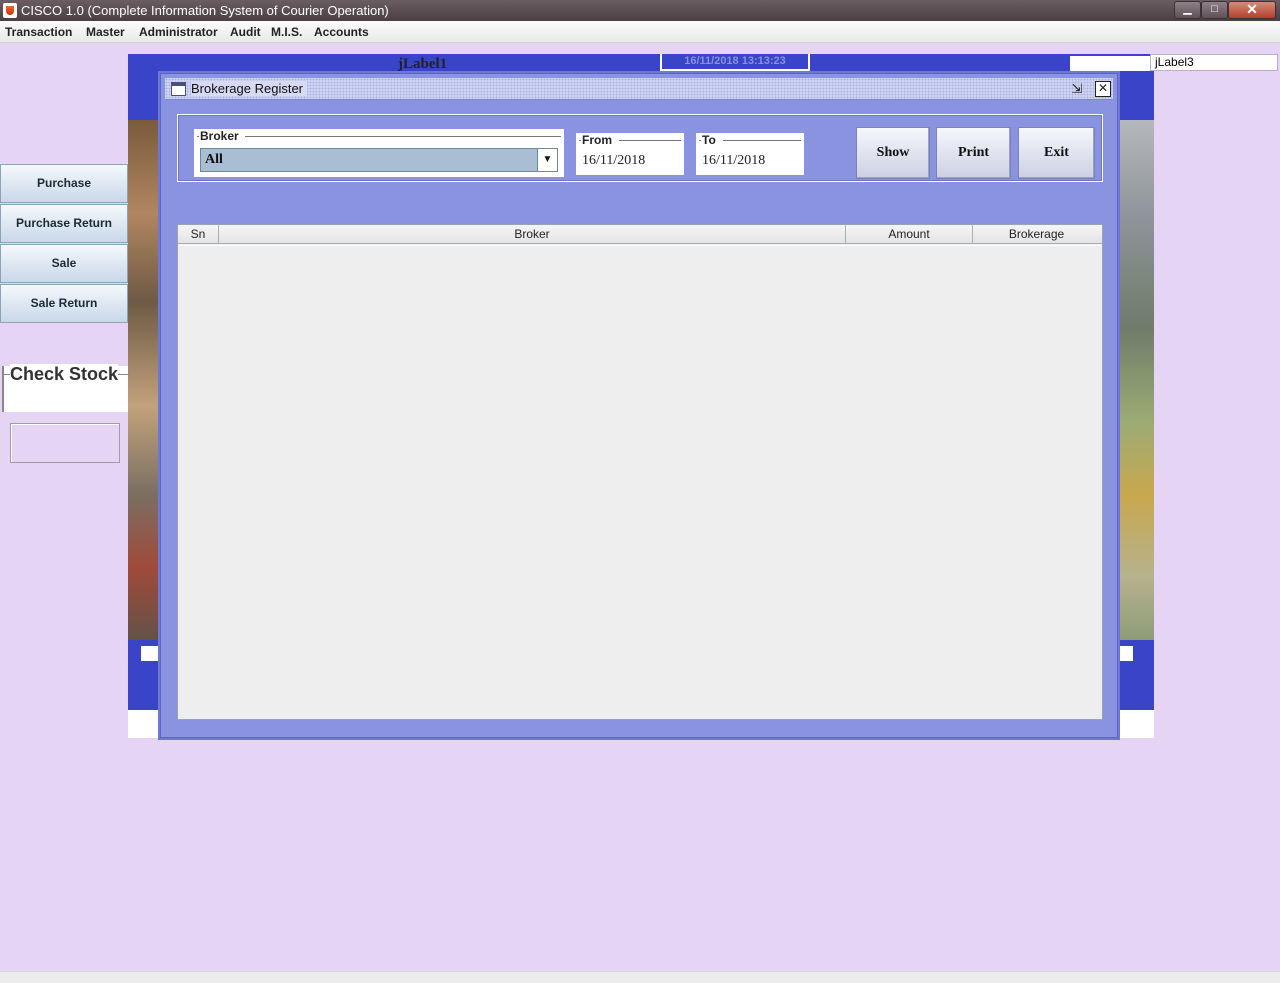  I want to click on to-date-field: 16/11/2018, so click(733, 161).